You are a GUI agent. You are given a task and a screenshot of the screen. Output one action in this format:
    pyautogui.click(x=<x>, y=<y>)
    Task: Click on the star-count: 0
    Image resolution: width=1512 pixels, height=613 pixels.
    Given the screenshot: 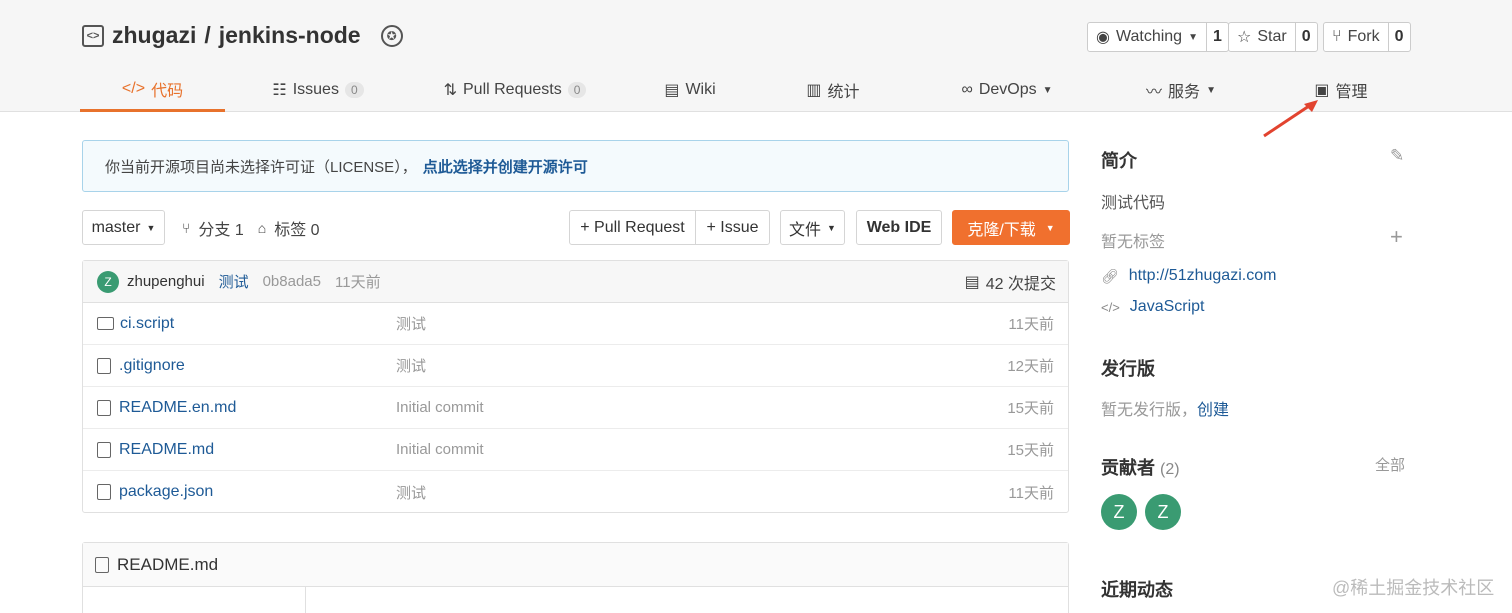 What is the action you would take?
    pyautogui.click(x=1305, y=37)
    